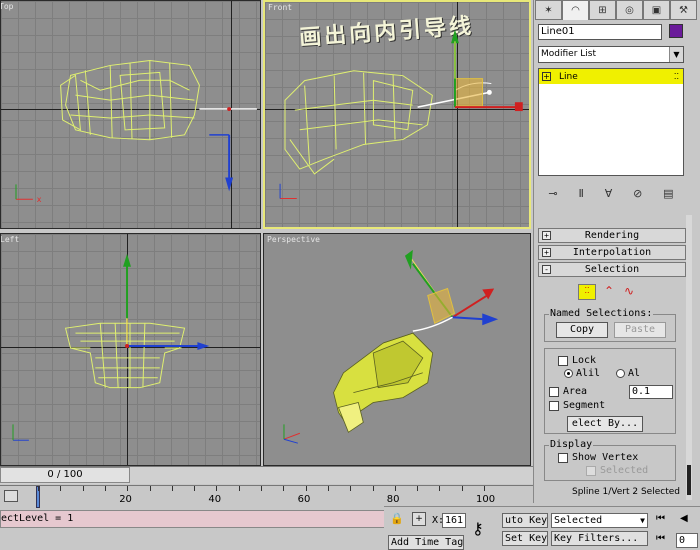 The width and height of the screenshot is (700, 550). Describe the element at coordinates (454, 520) in the screenshot. I see `x-coordinate-field: 161` at that location.